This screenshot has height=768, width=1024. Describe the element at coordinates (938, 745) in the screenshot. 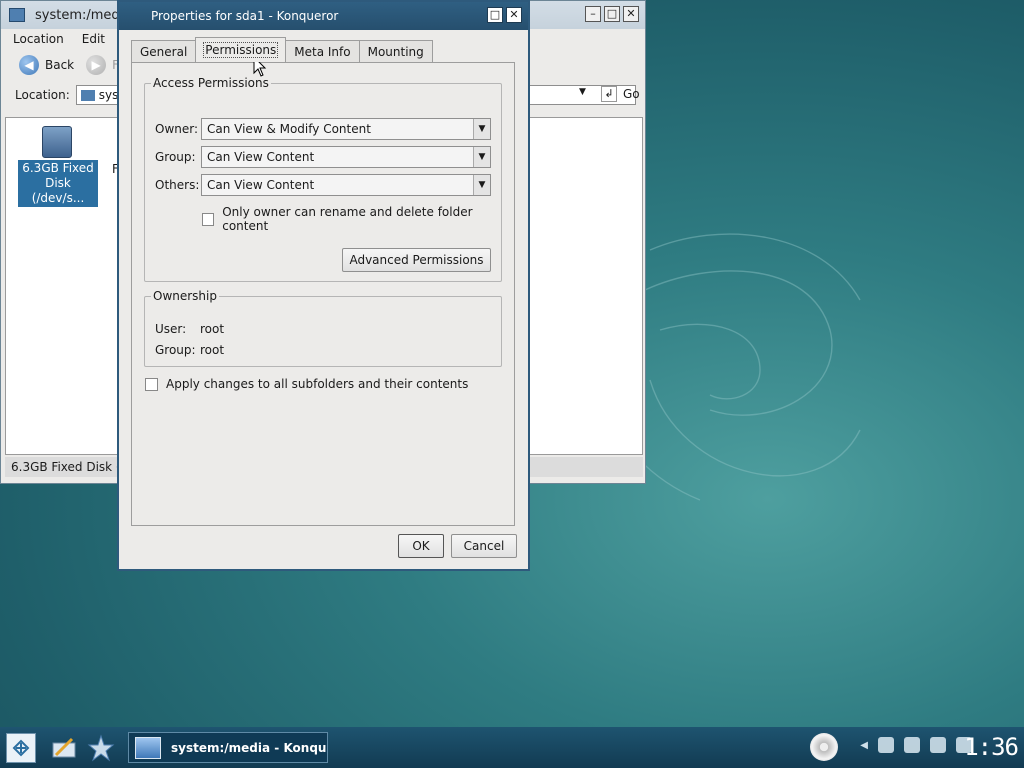

I see `volume-icon` at that location.